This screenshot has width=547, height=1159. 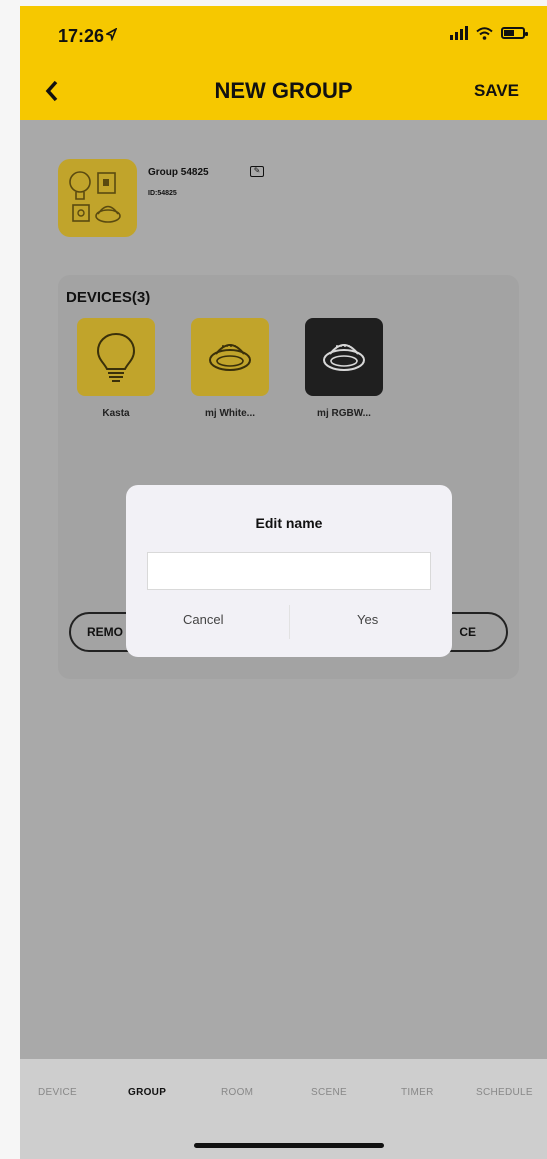 I want to click on tab-group: GROUP, so click(x=147, y=1092).